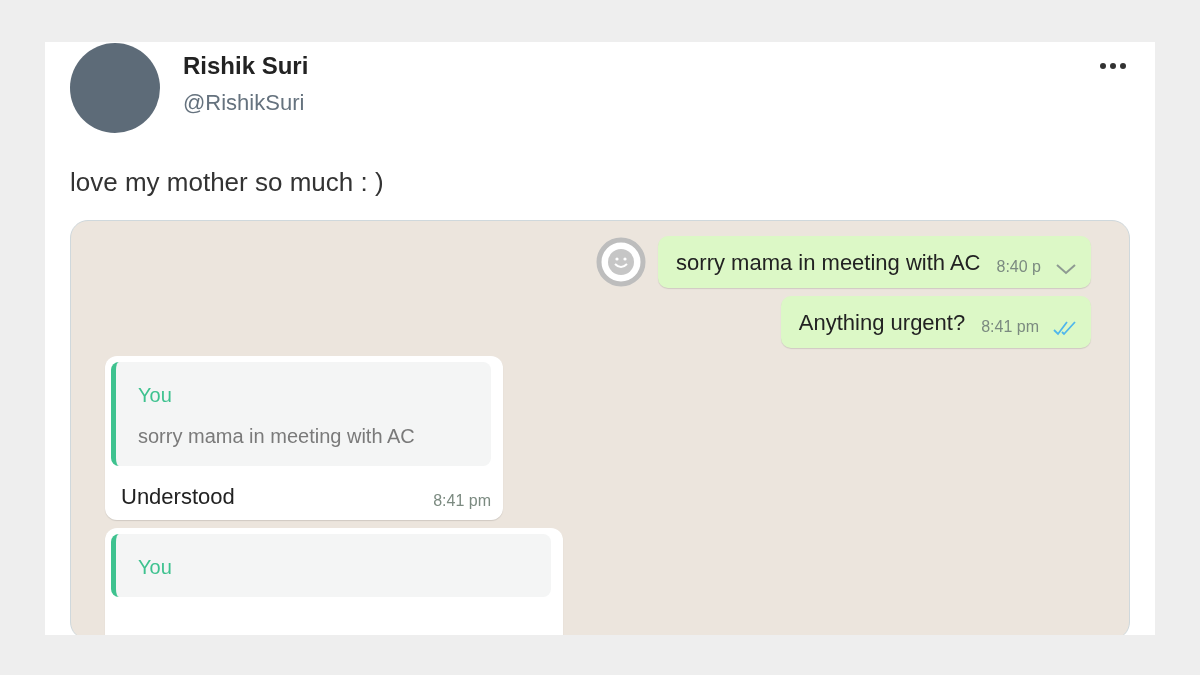 The image size is (1200, 675). I want to click on message-text: Understood, so click(178, 497).